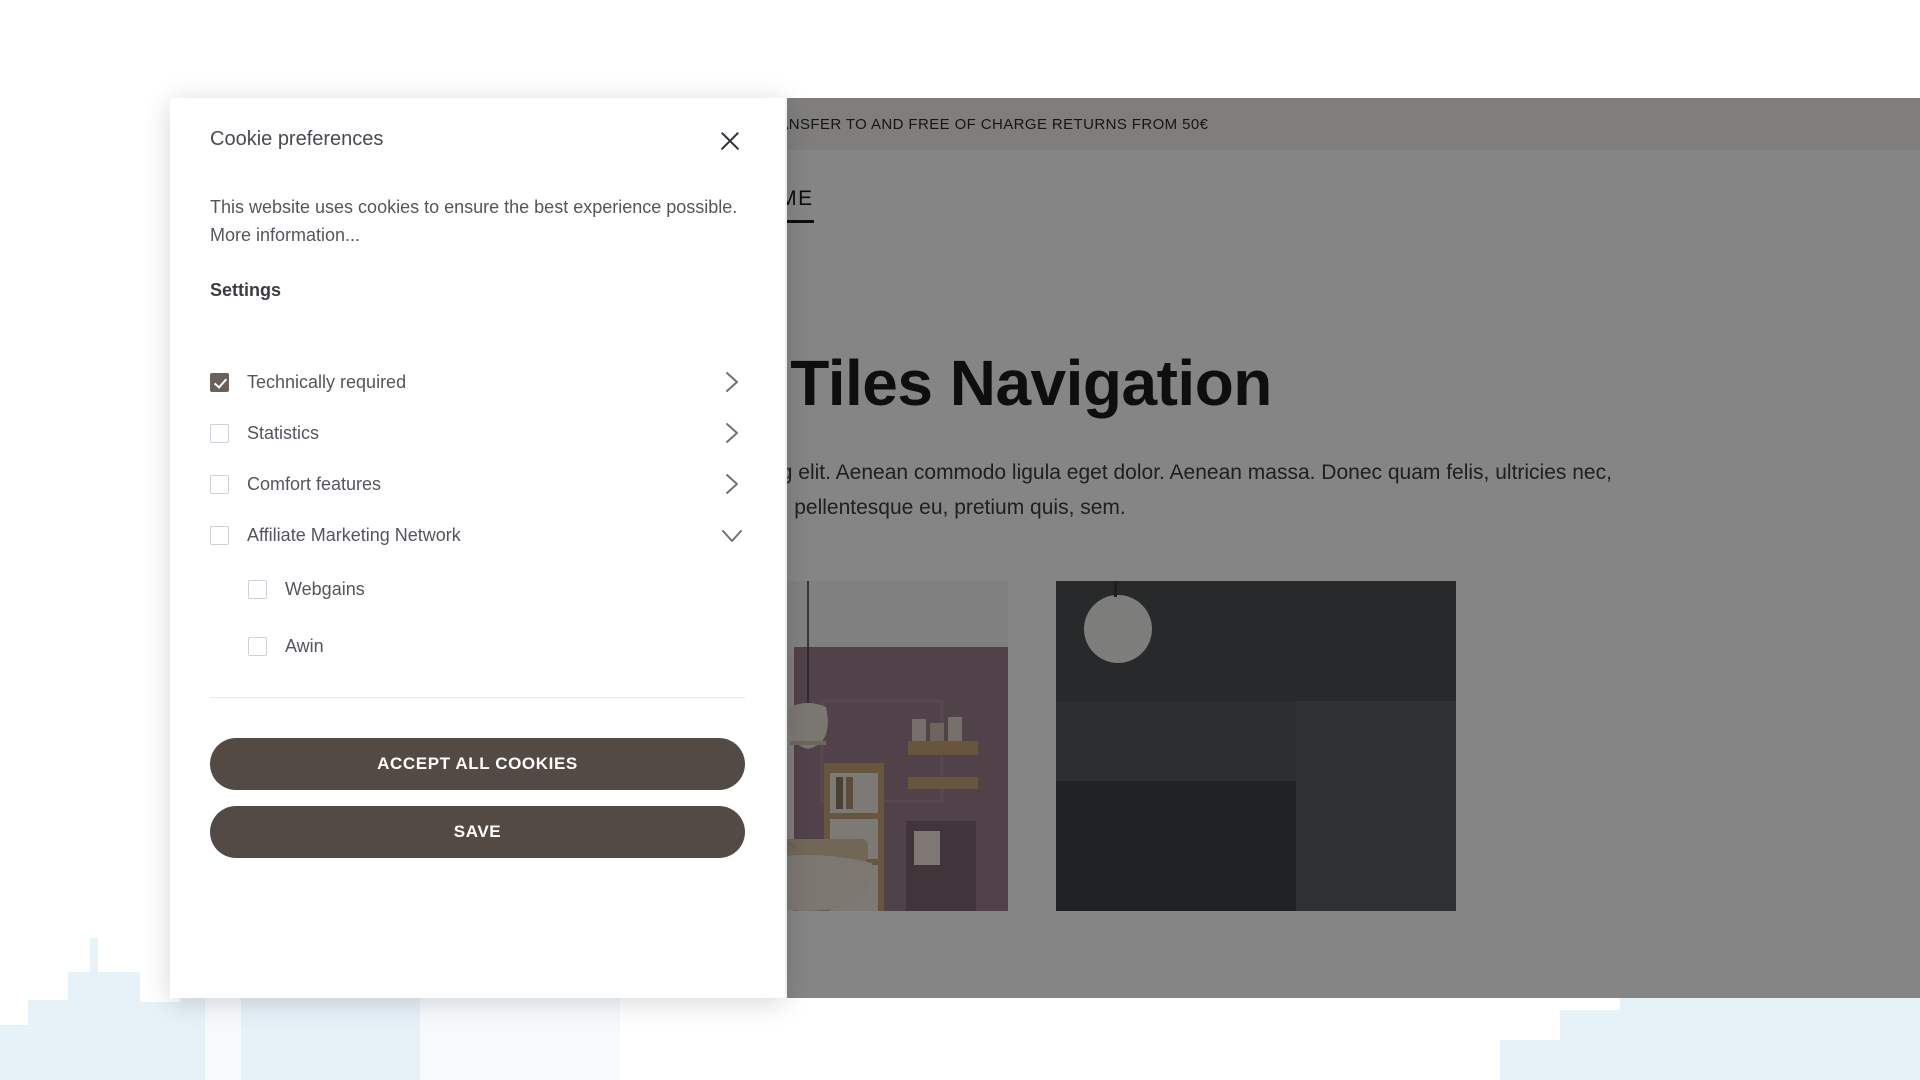  Describe the element at coordinates (477, 535) in the screenshot. I see `cookie-category-affiliate-marketing-network: Affiliate Marketing Network` at that location.